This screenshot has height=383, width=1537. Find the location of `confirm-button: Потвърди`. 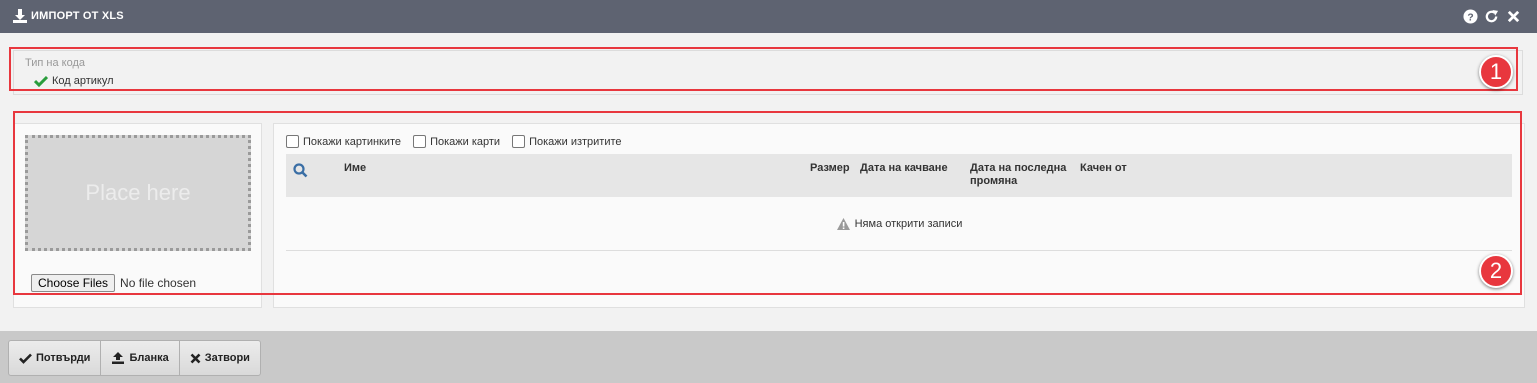

confirm-button: Потвърди is located at coordinates (55, 358).